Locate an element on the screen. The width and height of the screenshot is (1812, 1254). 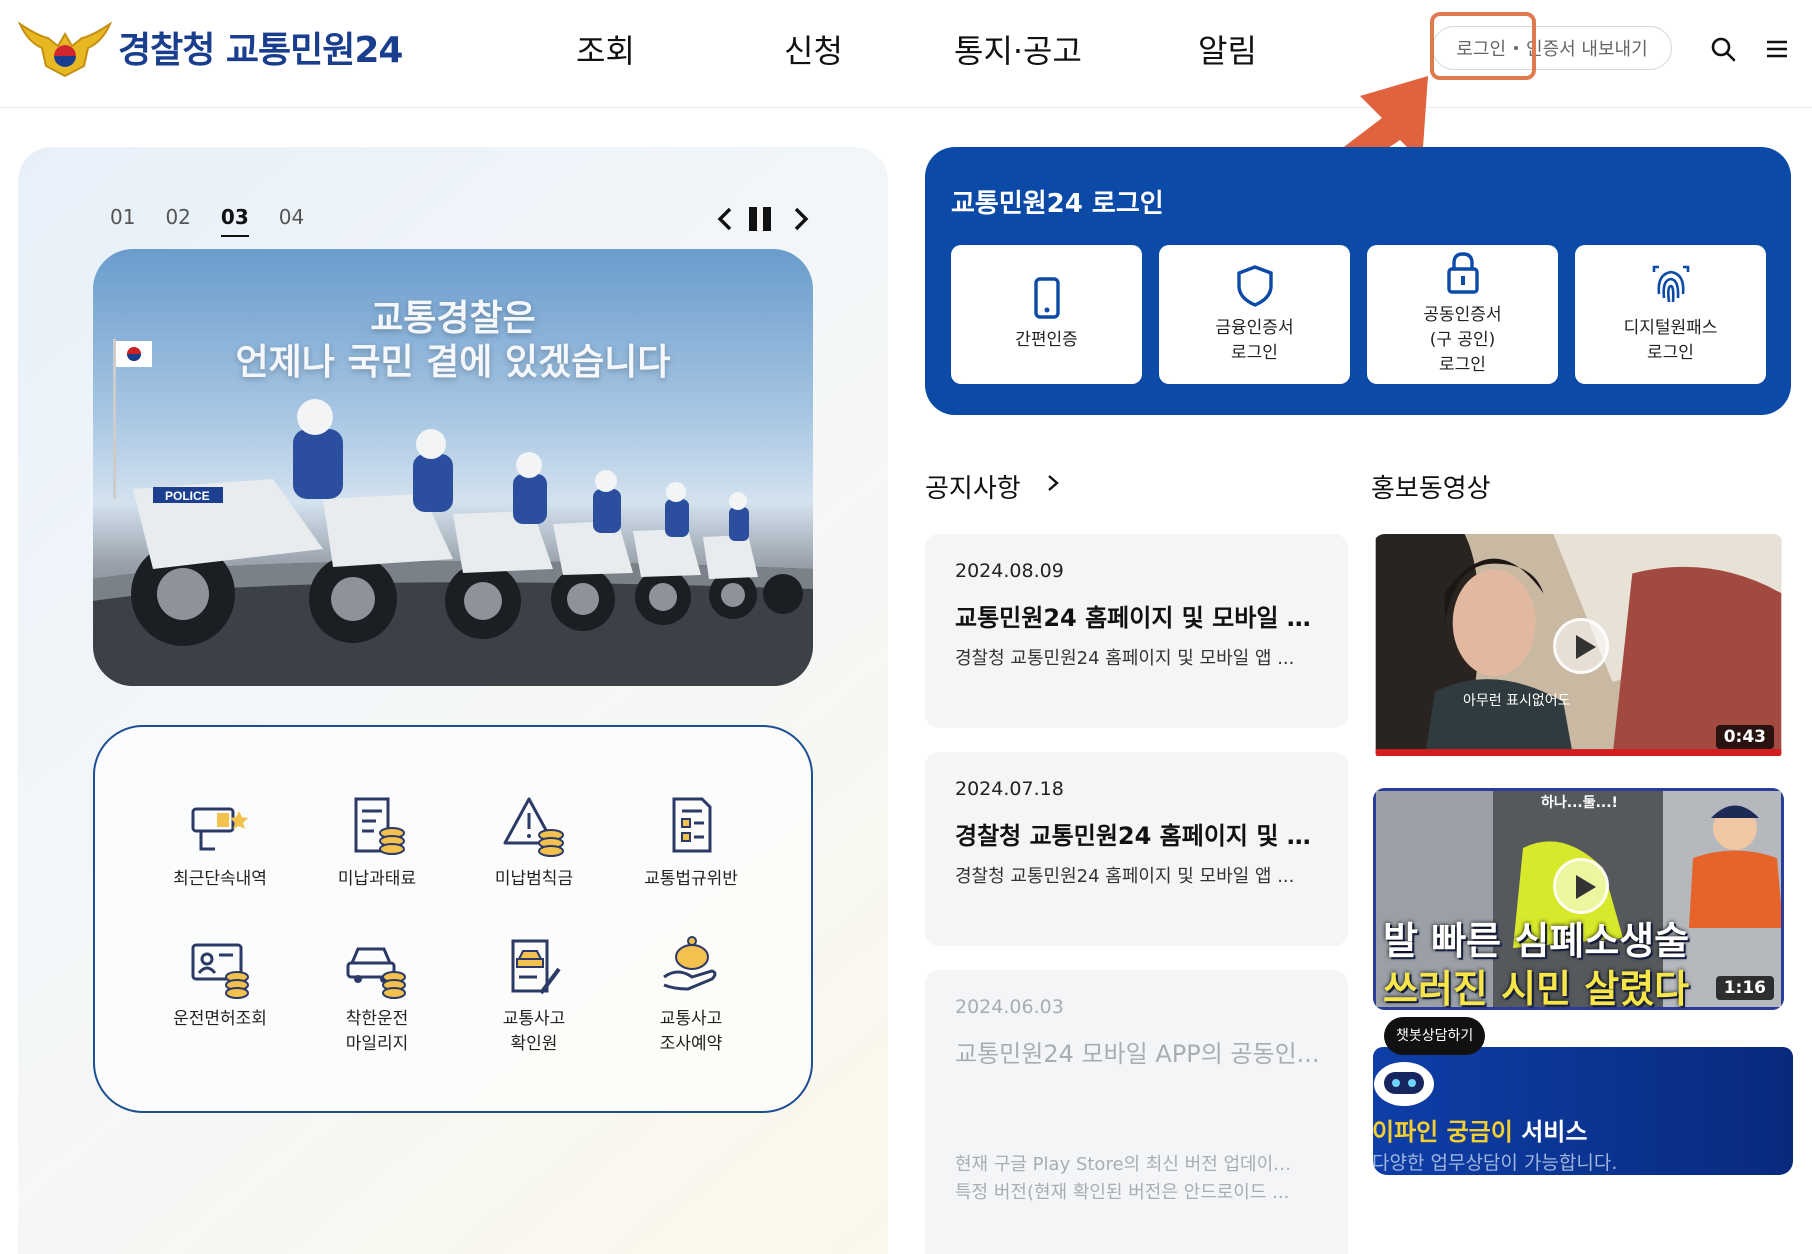
camera-icon is located at coordinates (219, 829).